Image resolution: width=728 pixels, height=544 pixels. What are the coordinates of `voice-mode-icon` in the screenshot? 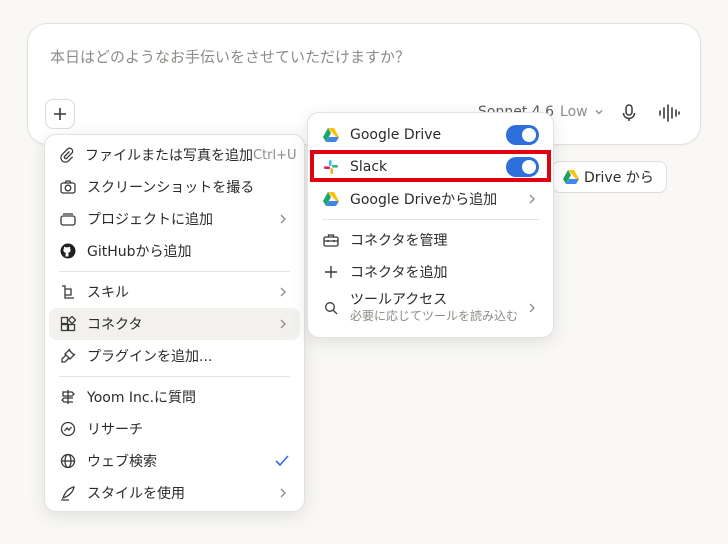 It's located at (669, 113).